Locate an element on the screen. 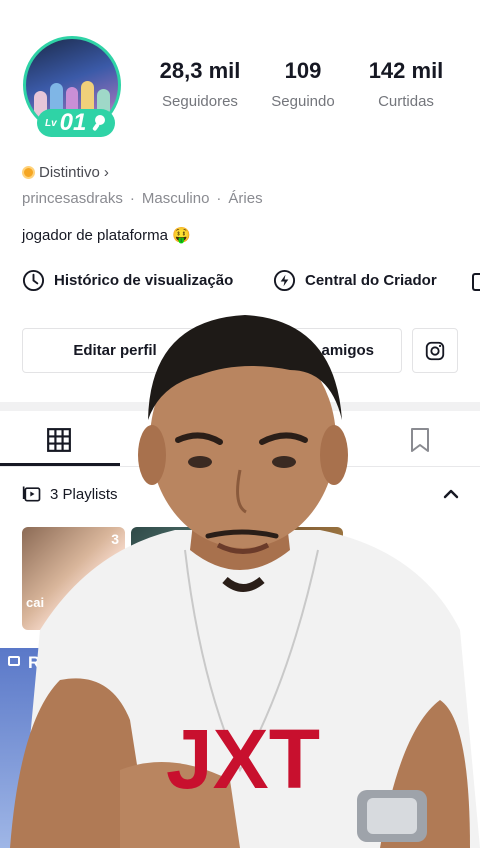 The image size is (480, 848). chevron-right-icon: › is located at coordinates (106, 172).